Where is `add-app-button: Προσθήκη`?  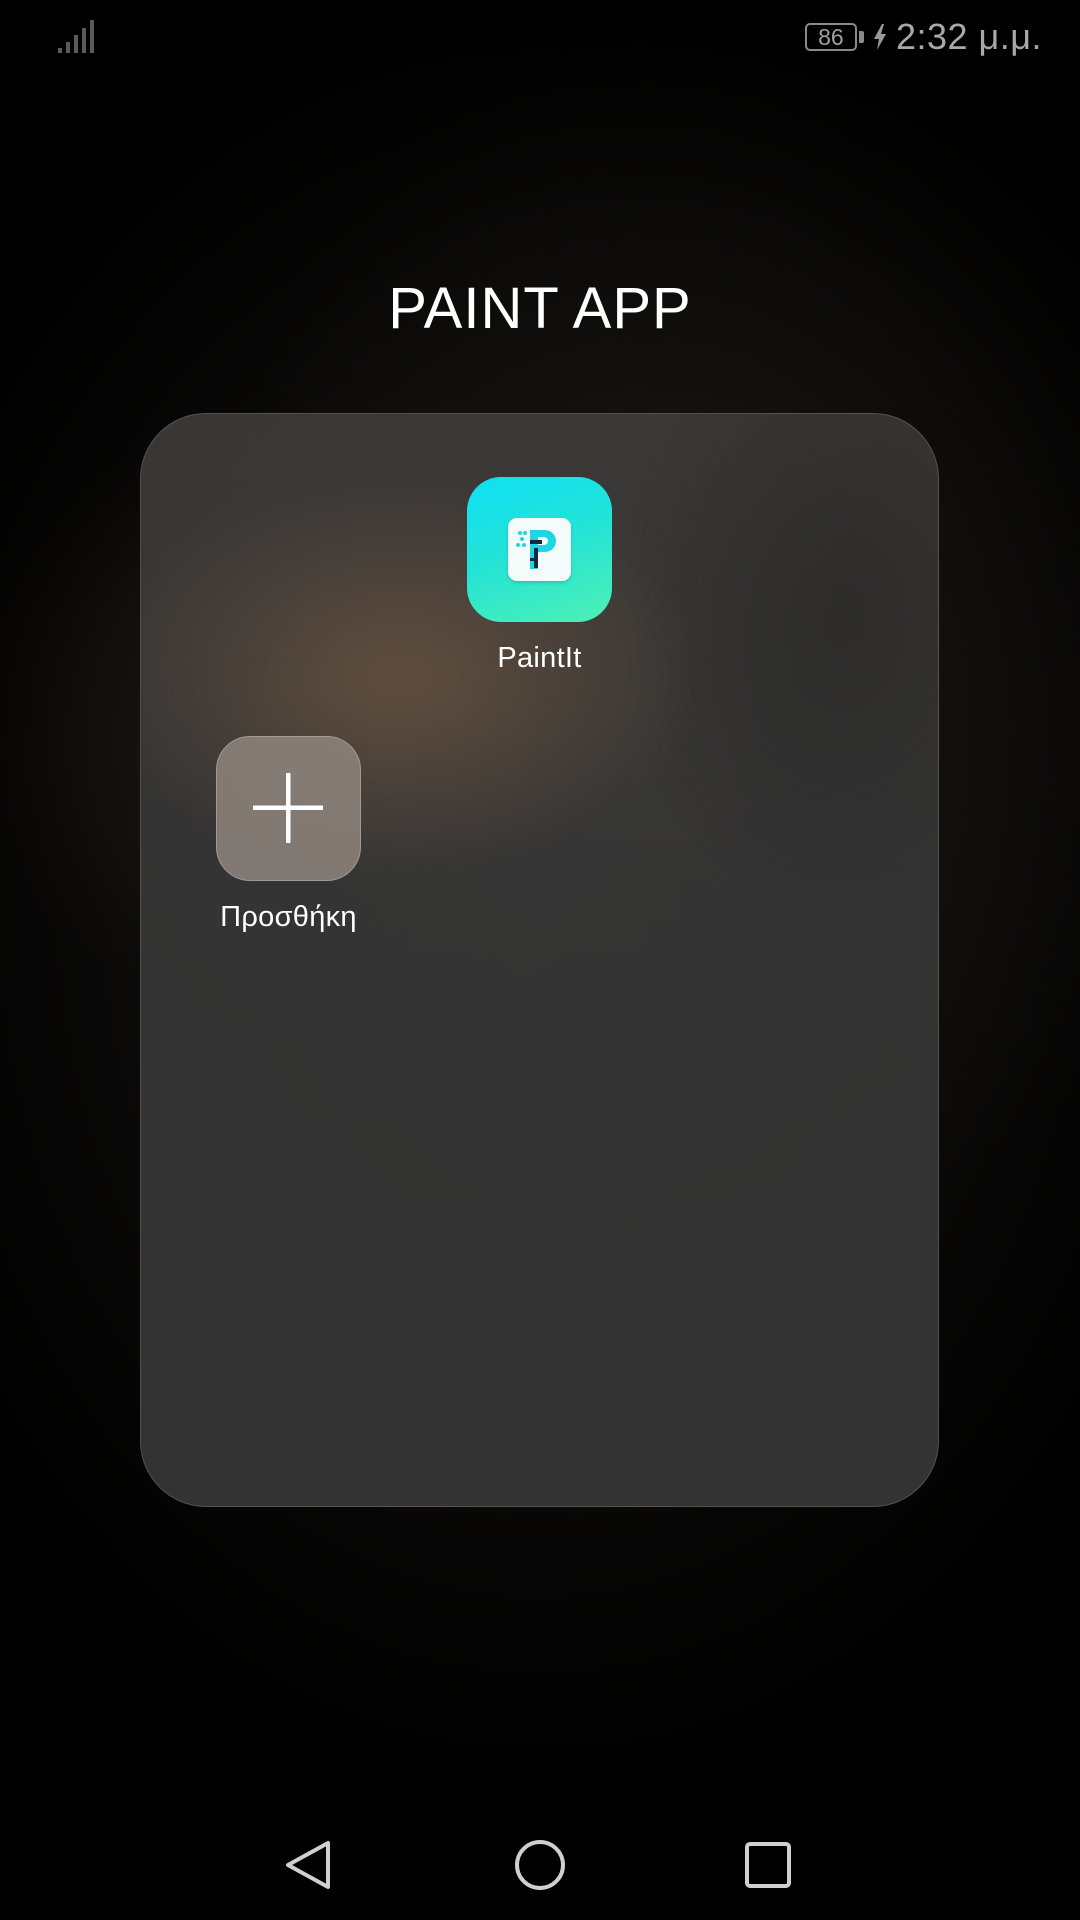
add-app-button: Προσθήκη is located at coordinates (288, 835).